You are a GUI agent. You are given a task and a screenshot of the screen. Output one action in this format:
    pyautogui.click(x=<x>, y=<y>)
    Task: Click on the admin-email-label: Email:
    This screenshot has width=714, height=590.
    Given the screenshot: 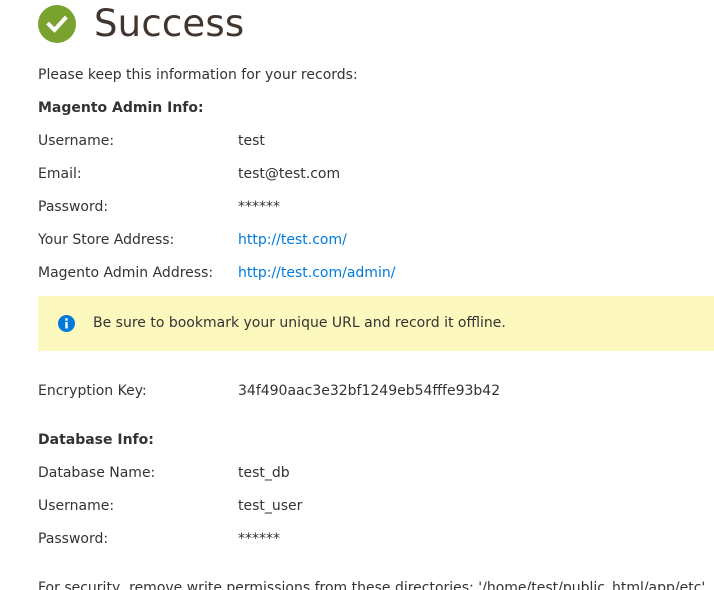 What is the action you would take?
    pyautogui.click(x=60, y=174)
    